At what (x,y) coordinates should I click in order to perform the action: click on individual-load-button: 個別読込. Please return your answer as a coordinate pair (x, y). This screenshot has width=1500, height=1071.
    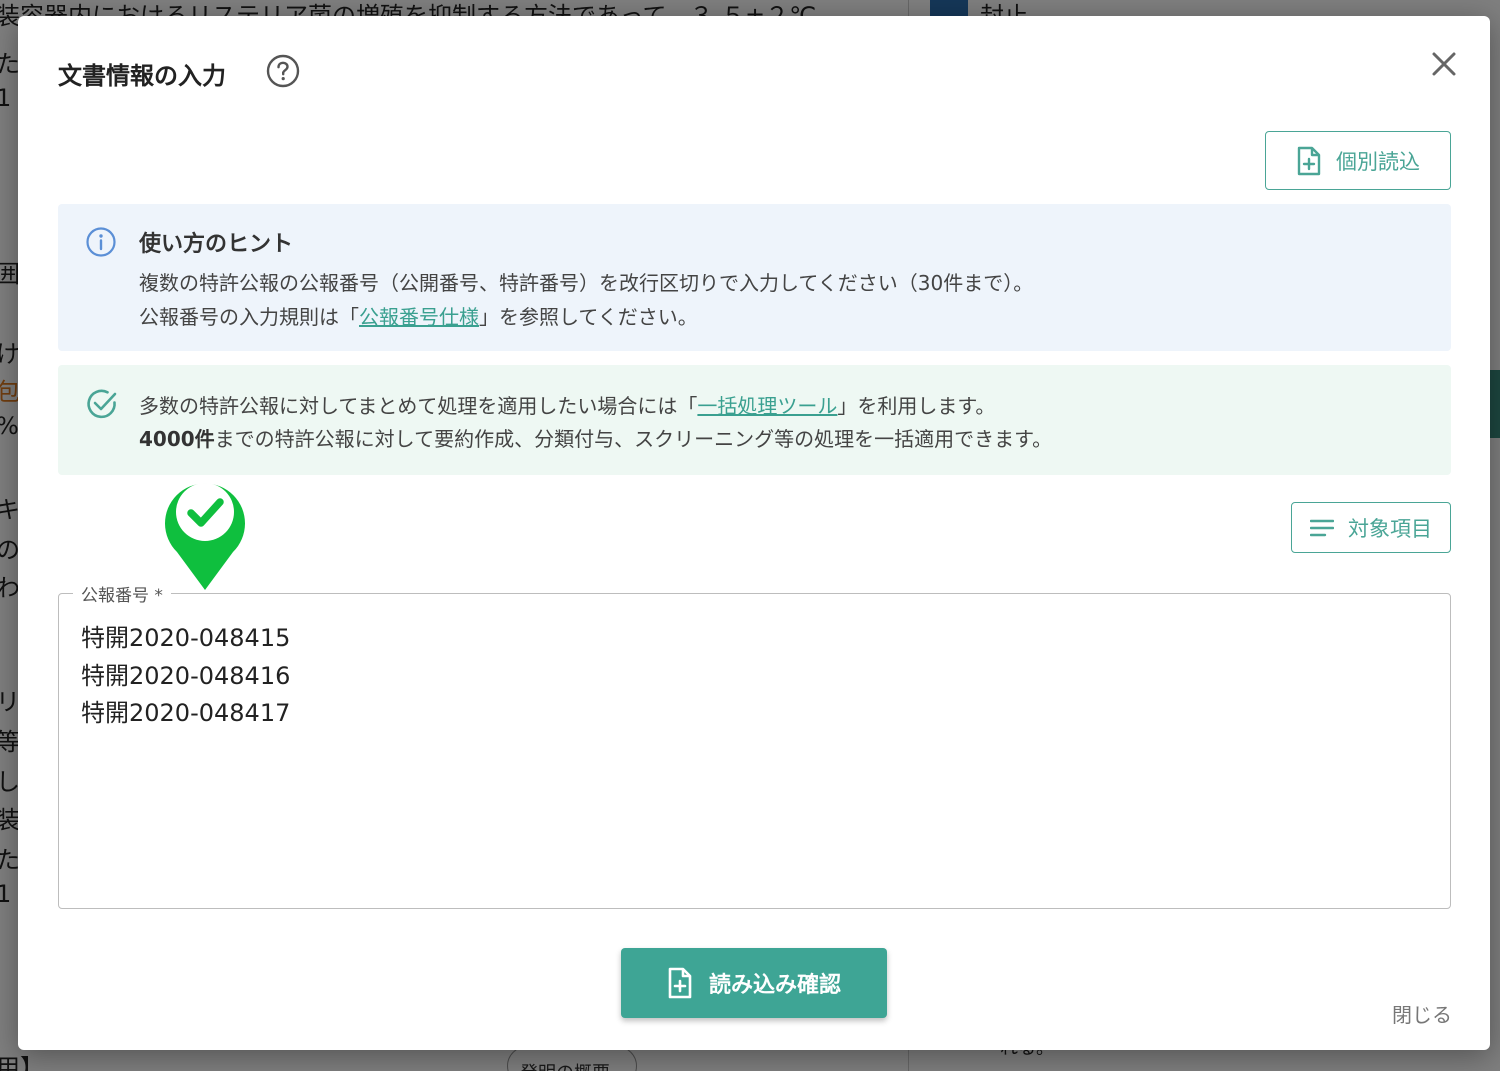
    Looking at the image, I should click on (1358, 160).